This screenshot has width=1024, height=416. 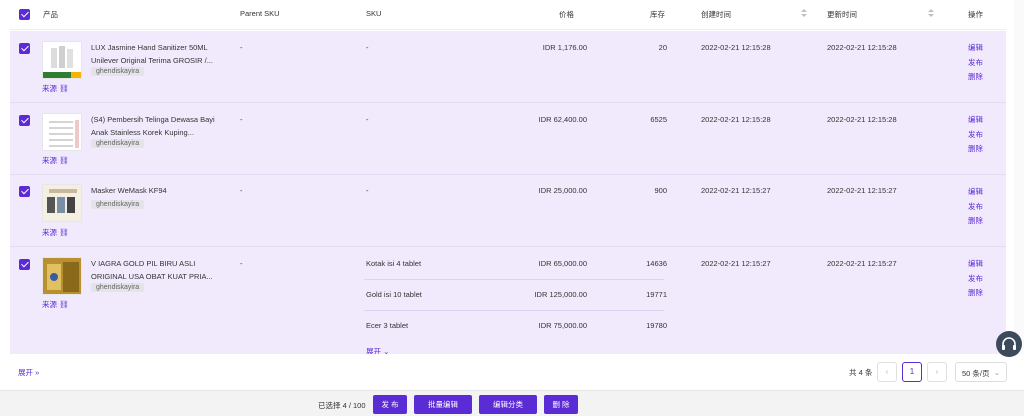 I want to click on variant-stock: 19771, so click(x=656, y=294).